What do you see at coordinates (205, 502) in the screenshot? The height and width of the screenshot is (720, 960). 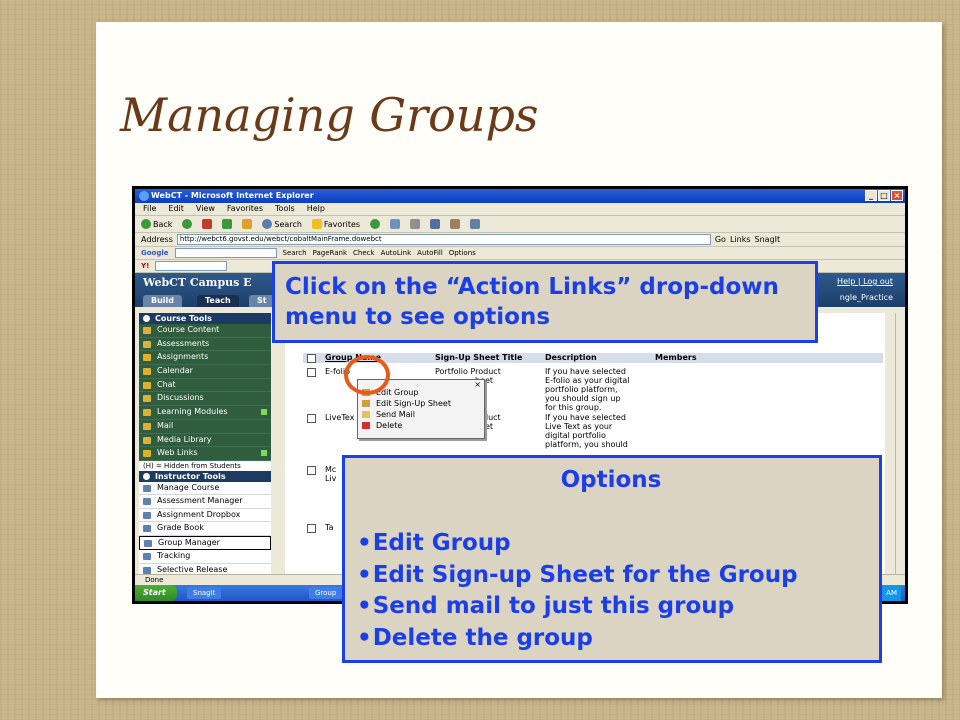 I see `sidebar-item-assessment-manager: Assessment Manager` at bounding box center [205, 502].